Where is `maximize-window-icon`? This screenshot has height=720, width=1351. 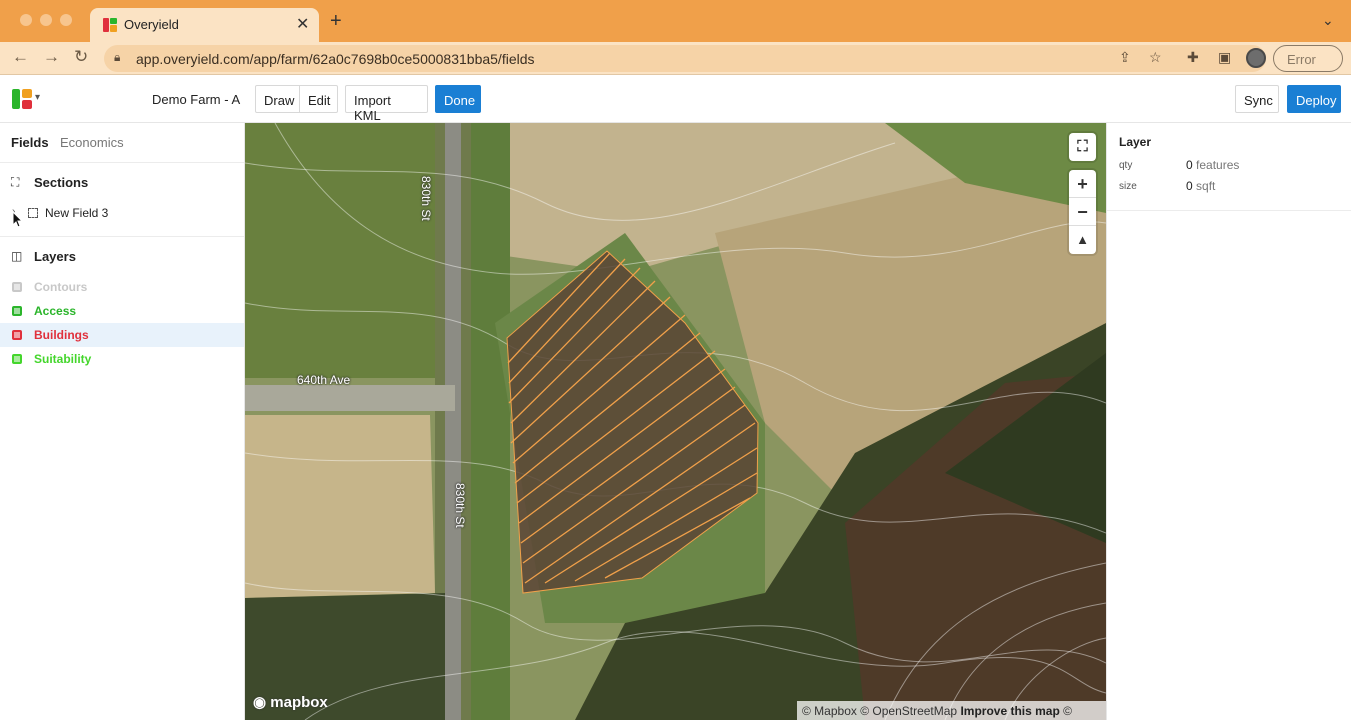
maximize-window-icon is located at coordinates (66, 20).